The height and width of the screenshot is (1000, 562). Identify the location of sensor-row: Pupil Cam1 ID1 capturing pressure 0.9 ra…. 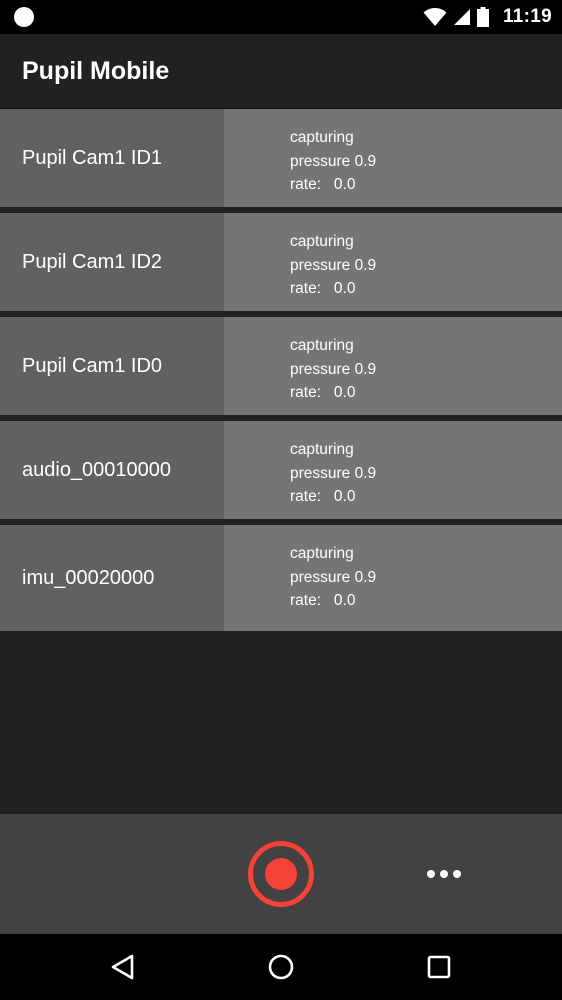
(281, 158).